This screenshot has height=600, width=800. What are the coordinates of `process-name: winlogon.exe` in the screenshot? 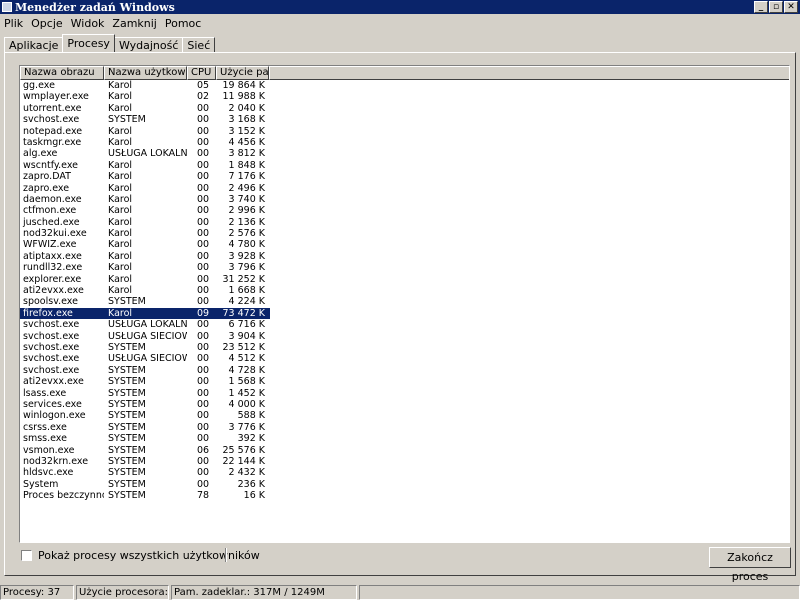 It's located at (54, 416).